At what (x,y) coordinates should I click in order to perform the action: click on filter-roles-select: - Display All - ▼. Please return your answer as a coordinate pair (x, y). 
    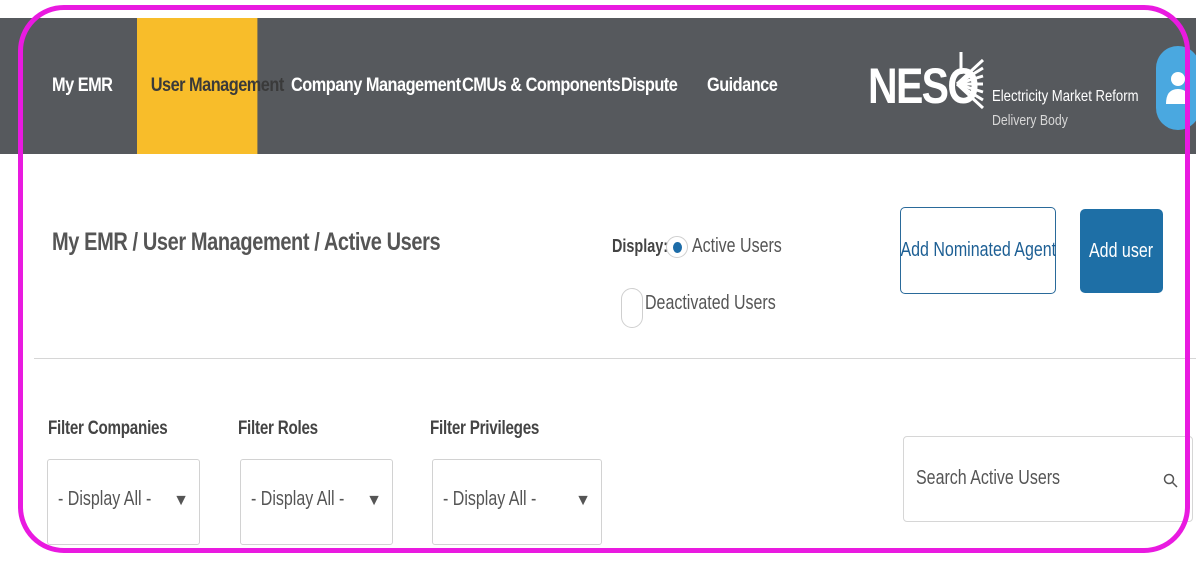
    Looking at the image, I should click on (316, 502).